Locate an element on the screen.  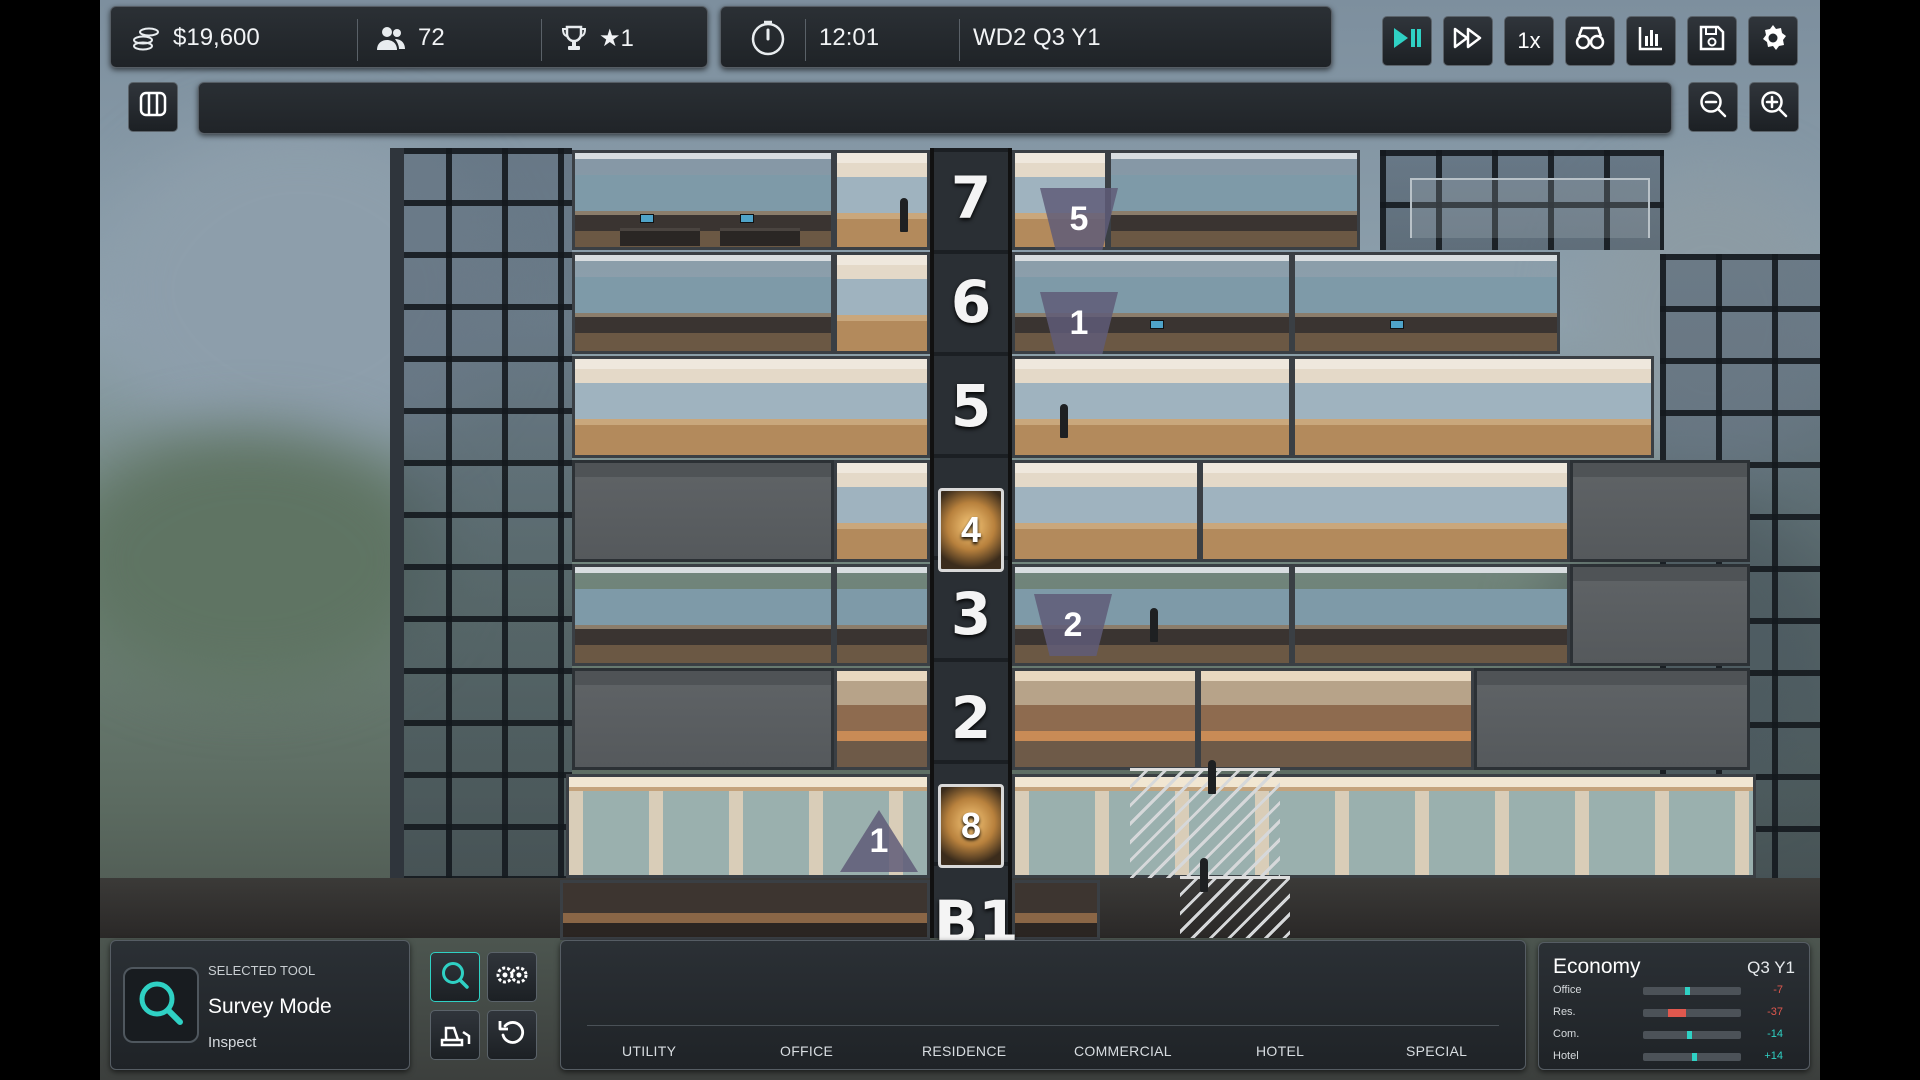
office-7-right is located at coordinates (1234, 200).